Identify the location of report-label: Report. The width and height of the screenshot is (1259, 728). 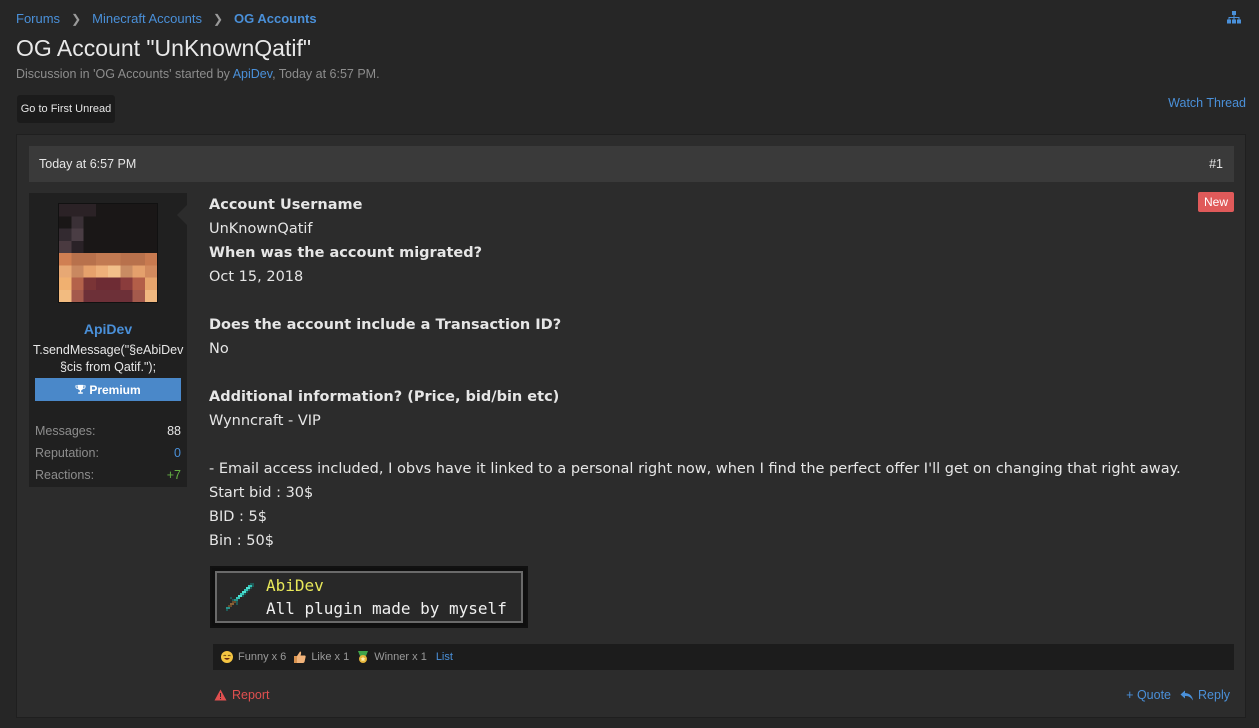
(251, 695).